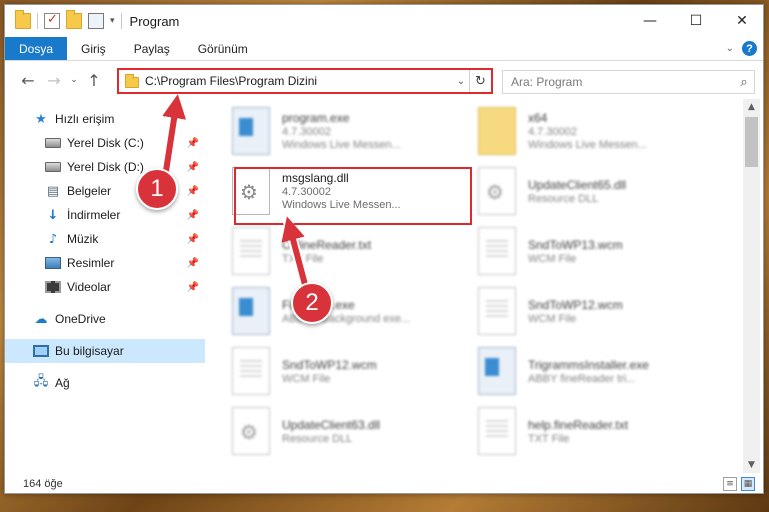  I want to click on scroll-up-icon: ▲, so click(751, 107).